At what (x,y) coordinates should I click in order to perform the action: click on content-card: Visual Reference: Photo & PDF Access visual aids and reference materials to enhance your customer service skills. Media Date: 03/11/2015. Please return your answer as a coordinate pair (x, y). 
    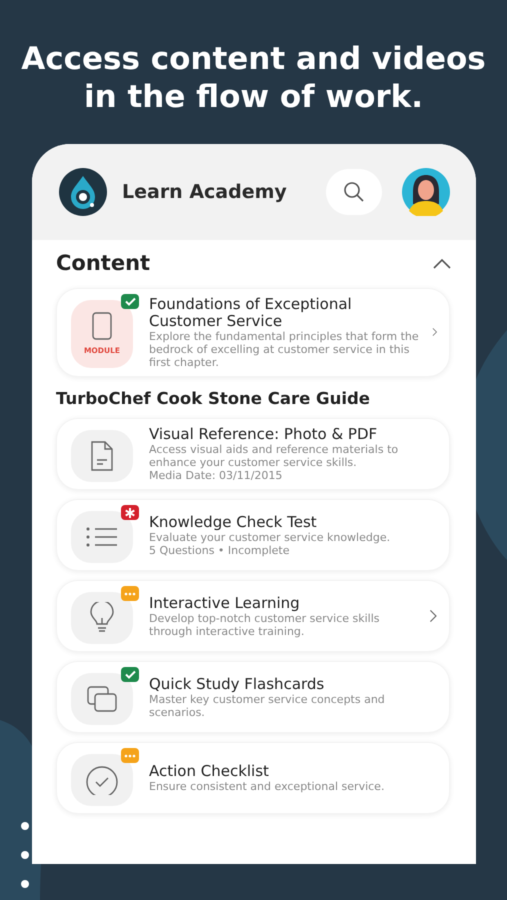
    Looking at the image, I should click on (253, 454).